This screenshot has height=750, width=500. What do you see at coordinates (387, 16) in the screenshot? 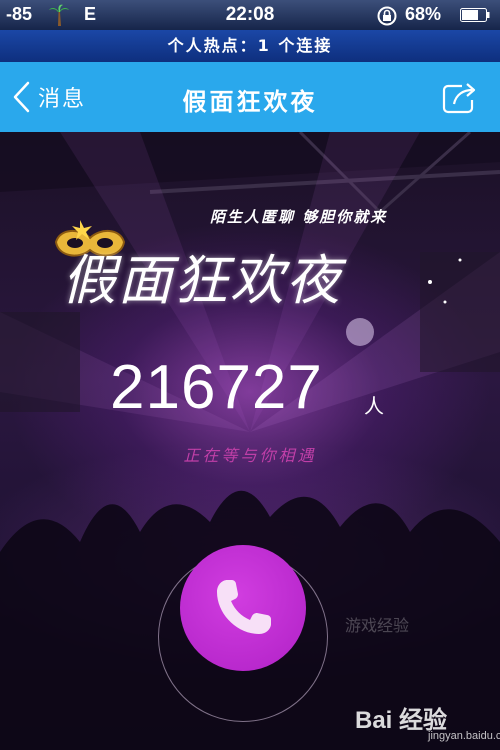
I see `rotation-lock-icon` at bounding box center [387, 16].